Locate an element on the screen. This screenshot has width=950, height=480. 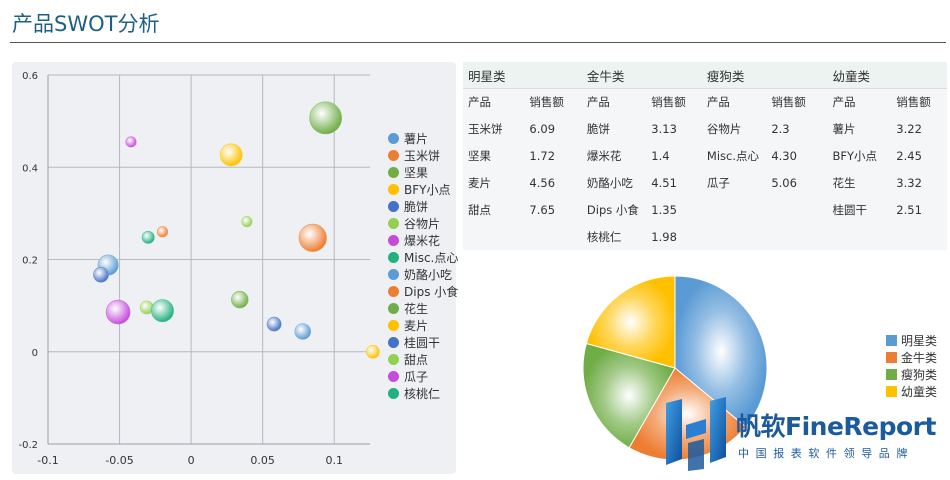
table-cell-product: Misc.点心 is located at coordinates (734, 155).